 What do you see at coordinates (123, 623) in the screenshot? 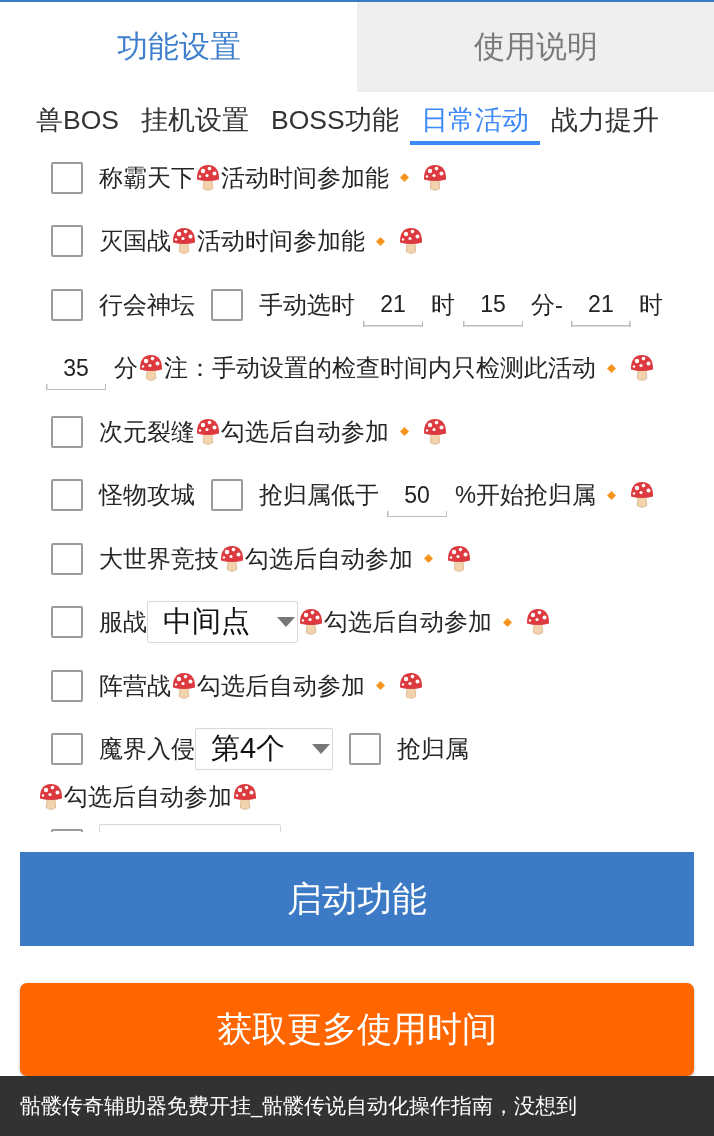
I see `option-text: 服战` at bounding box center [123, 623].